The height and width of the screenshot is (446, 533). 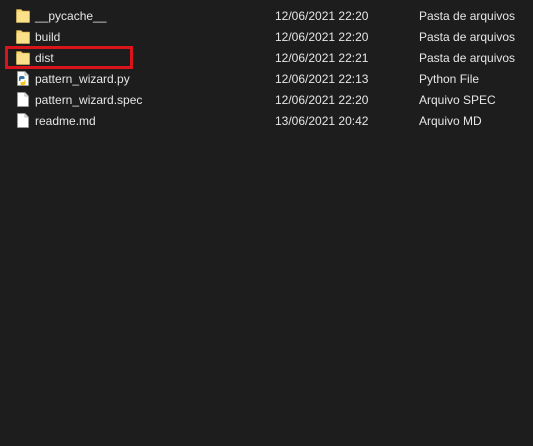 What do you see at coordinates (89, 100) in the screenshot?
I see `file-name: pattern_wizard.spec` at bounding box center [89, 100].